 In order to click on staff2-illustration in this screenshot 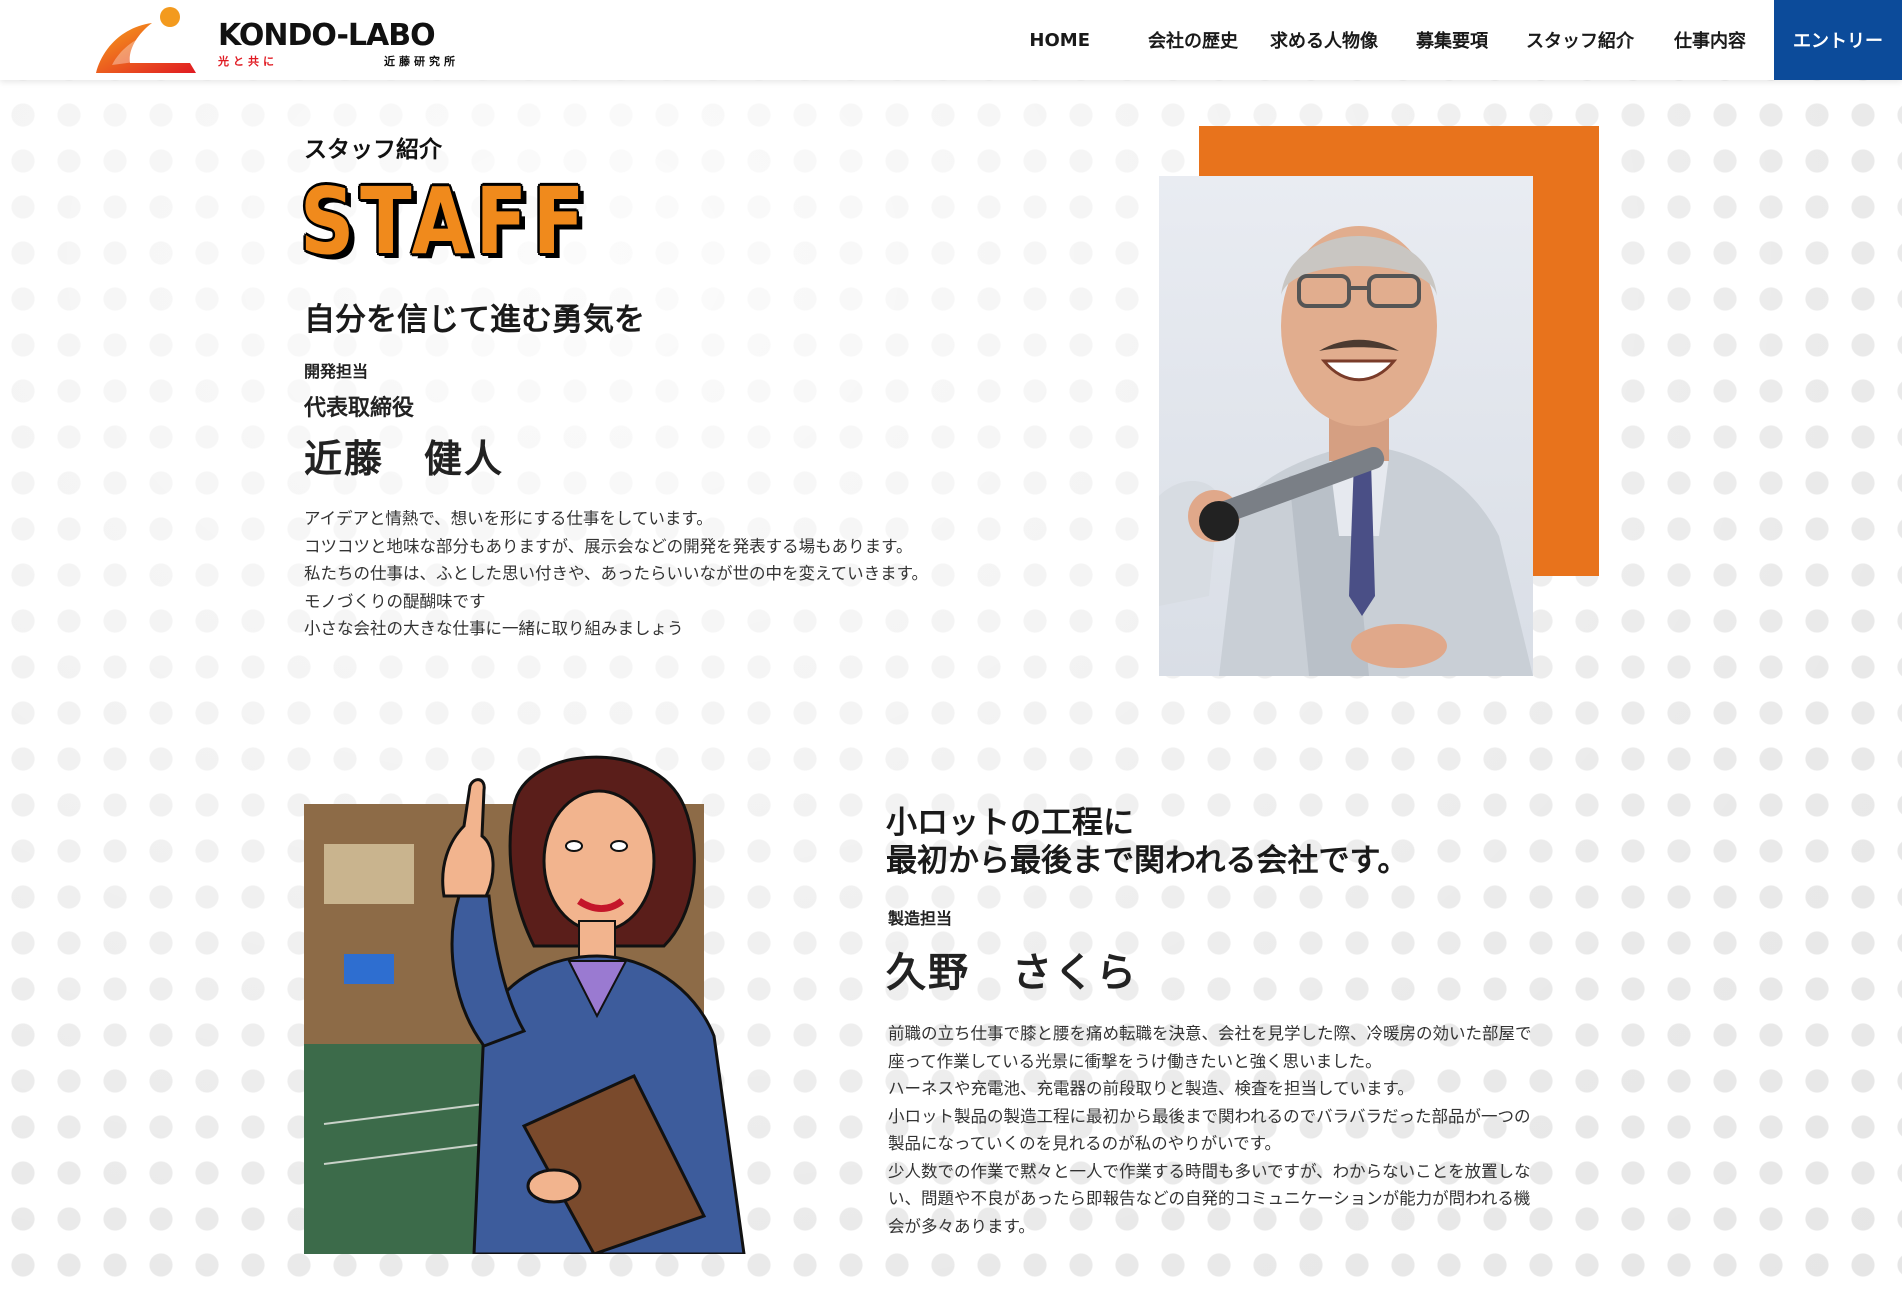, I will do `click(525, 1000)`.